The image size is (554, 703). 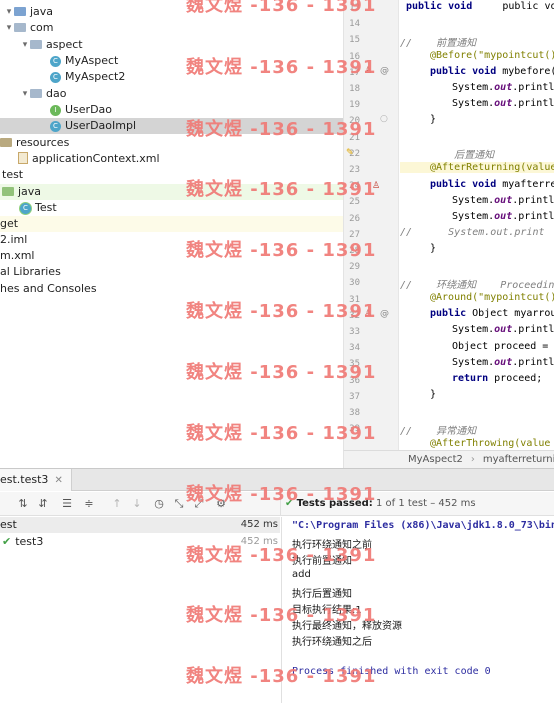 What do you see at coordinates (334, 503) in the screenshot?
I see `status-label: Tests passed:` at bounding box center [334, 503].